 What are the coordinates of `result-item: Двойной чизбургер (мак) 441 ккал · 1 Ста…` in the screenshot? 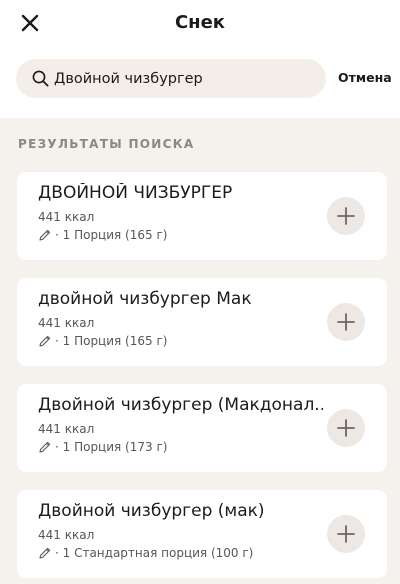 It's located at (202, 534).